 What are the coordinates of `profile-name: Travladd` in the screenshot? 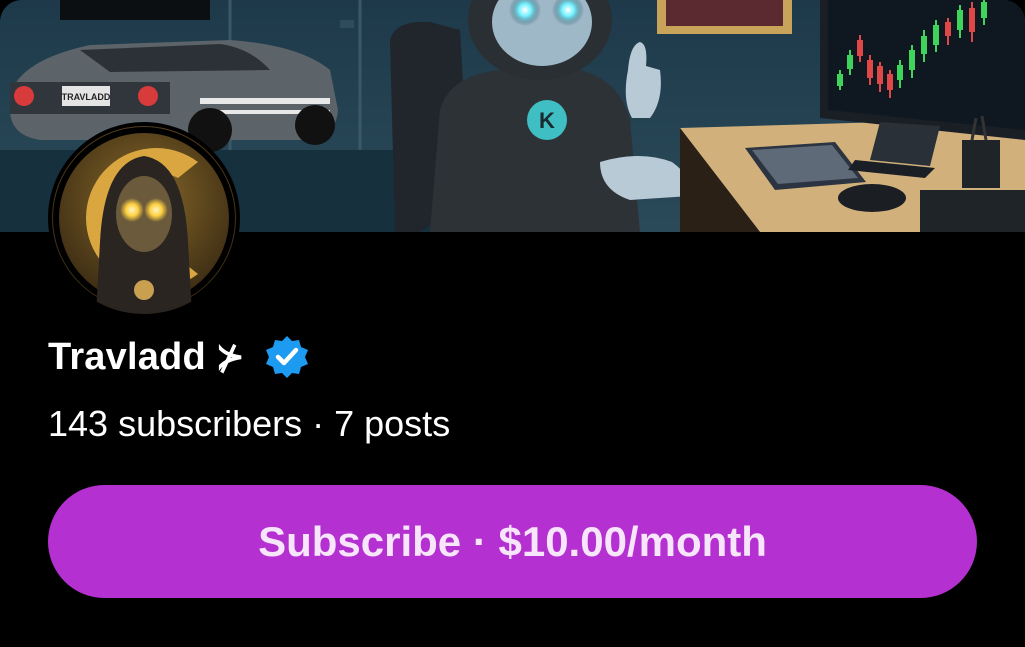 It's located at (127, 356).